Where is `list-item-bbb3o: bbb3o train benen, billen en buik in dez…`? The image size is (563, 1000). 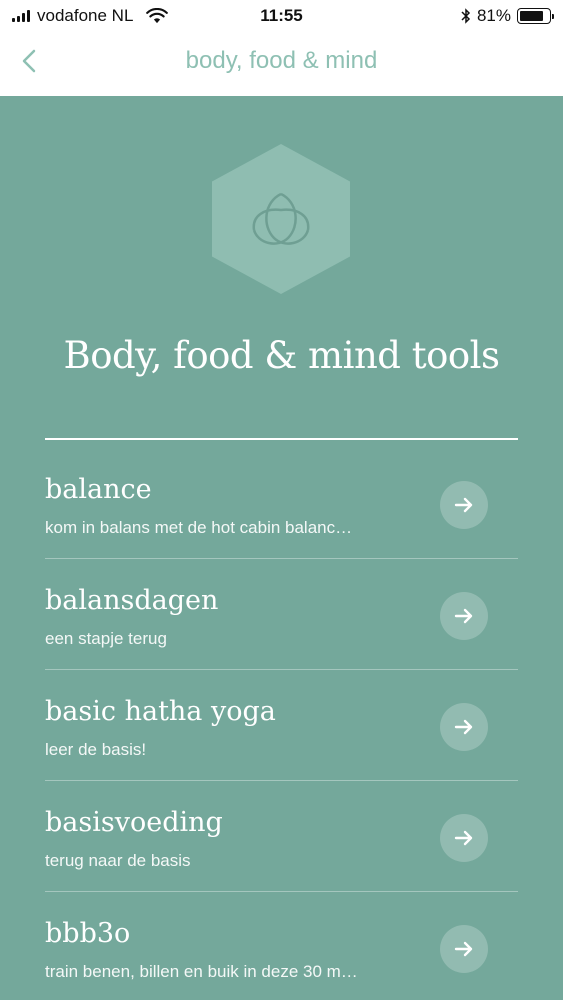
list-item-bbb3o: bbb3o train benen, billen en buik in dez… is located at coordinates (281, 946).